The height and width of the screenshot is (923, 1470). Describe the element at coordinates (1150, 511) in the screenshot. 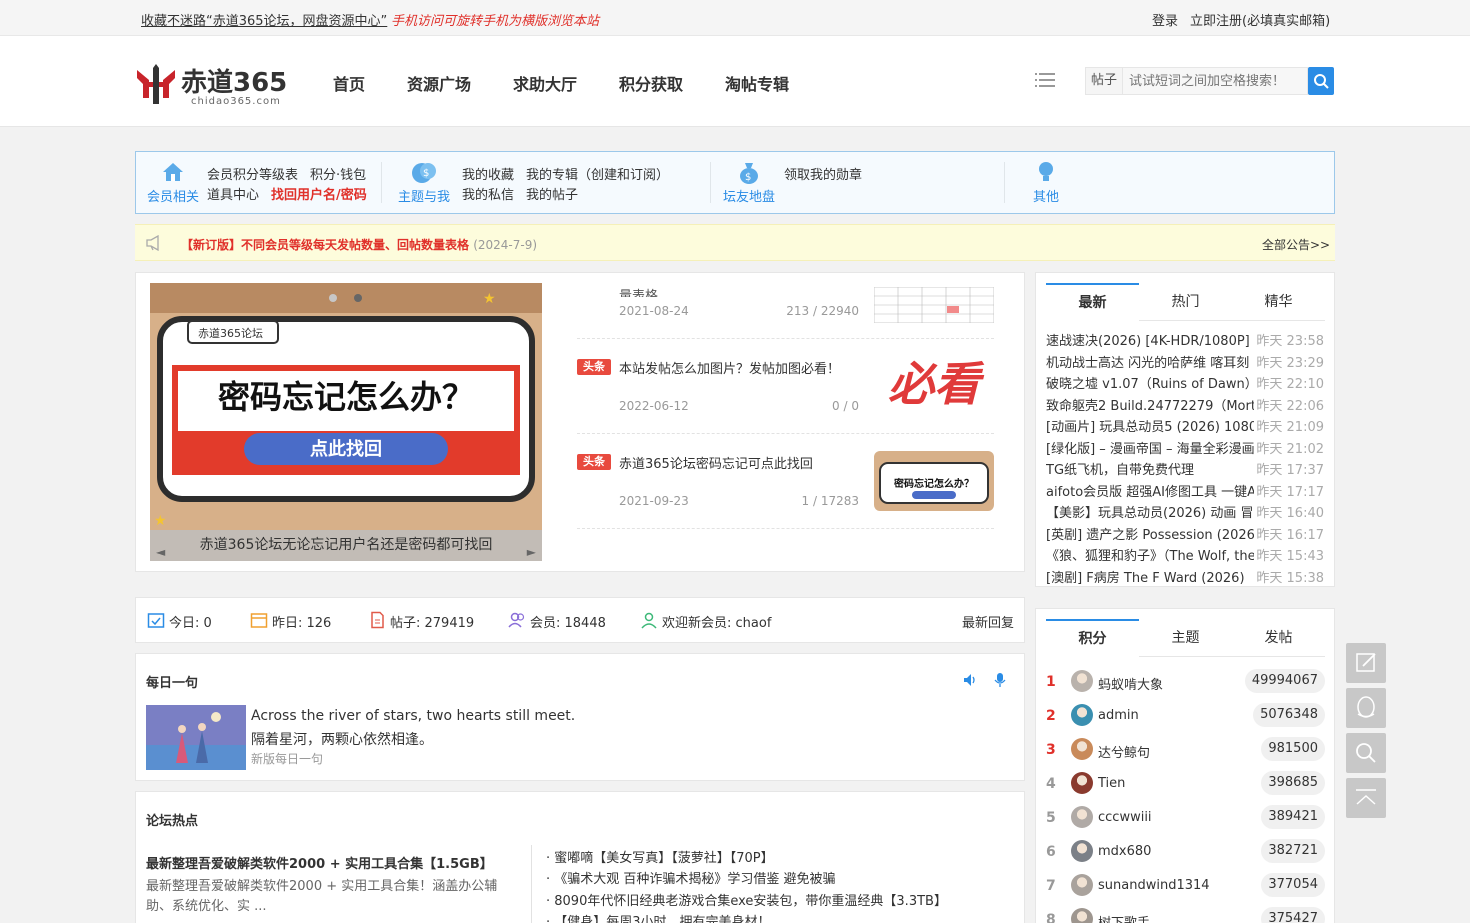

I see `post-title: 【美影】玩具总动员(2026) 动画 冒` at that location.